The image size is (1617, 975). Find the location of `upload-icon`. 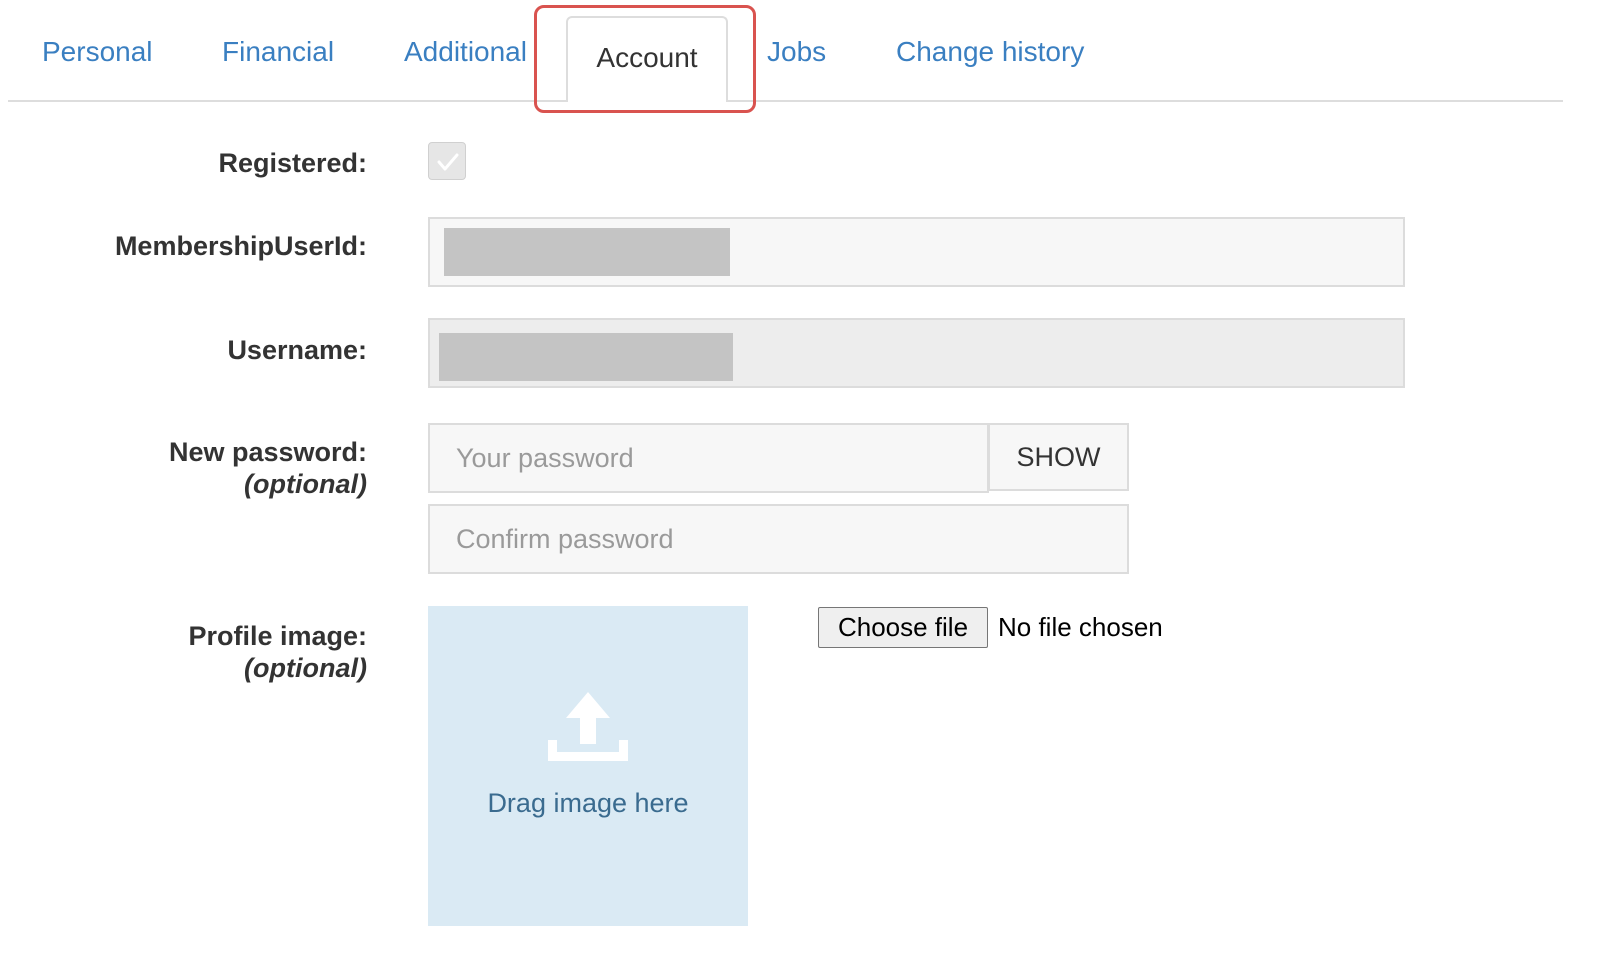

upload-icon is located at coordinates (588, 726).